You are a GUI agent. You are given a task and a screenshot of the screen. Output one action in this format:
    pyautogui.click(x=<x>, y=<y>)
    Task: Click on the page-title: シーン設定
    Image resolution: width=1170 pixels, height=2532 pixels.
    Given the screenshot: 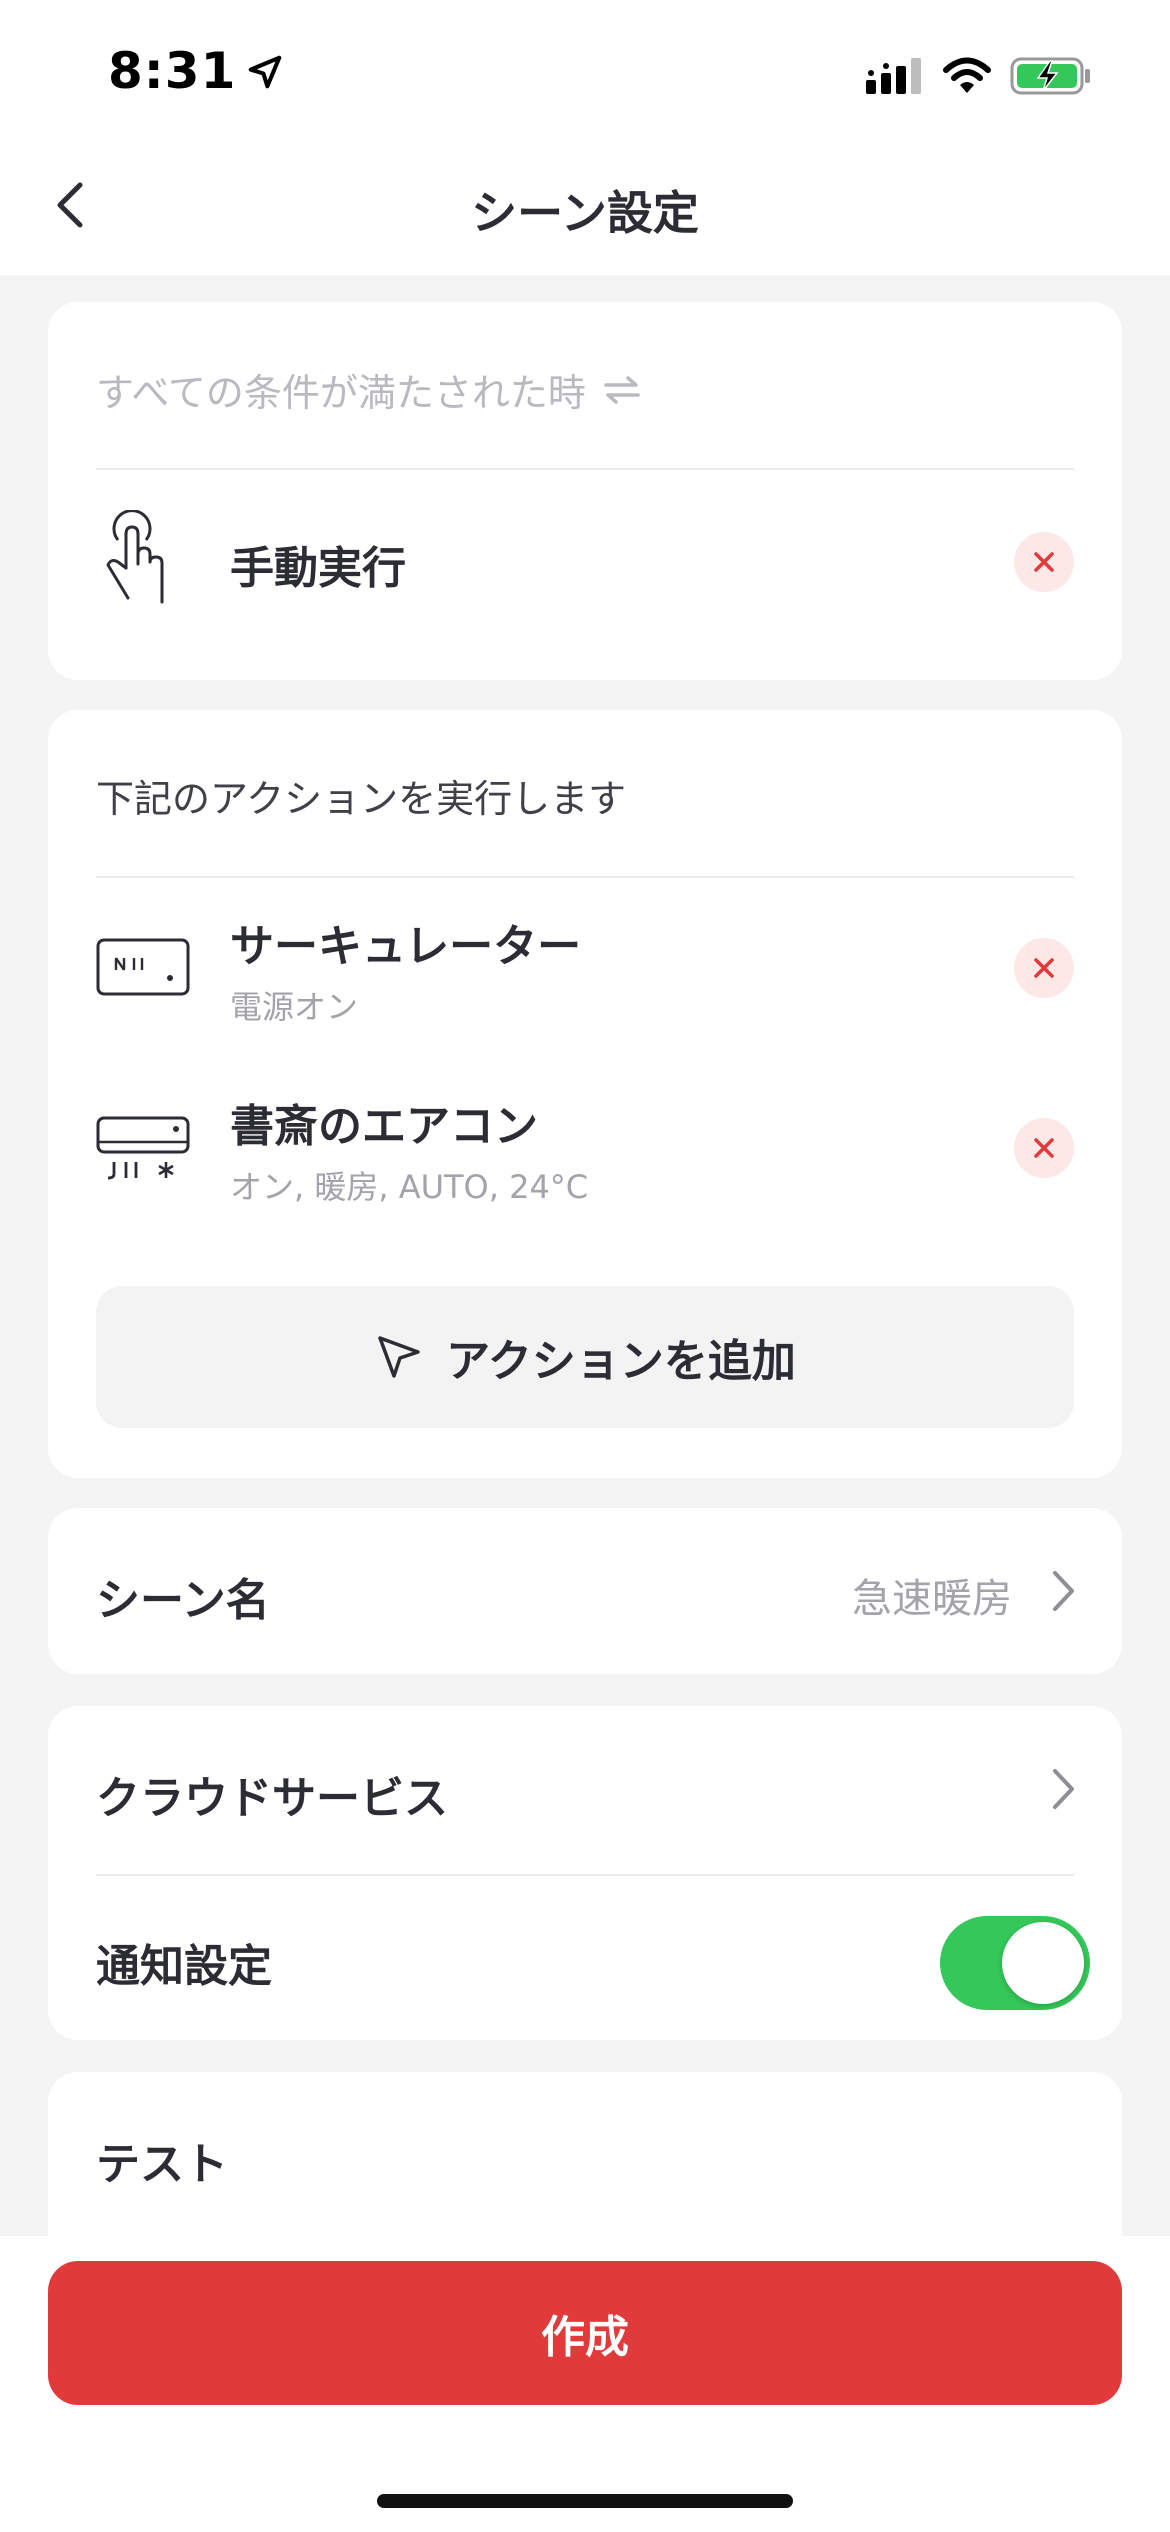 What is the action you would take?
    pyautogui.click(x=585, y=213)
    